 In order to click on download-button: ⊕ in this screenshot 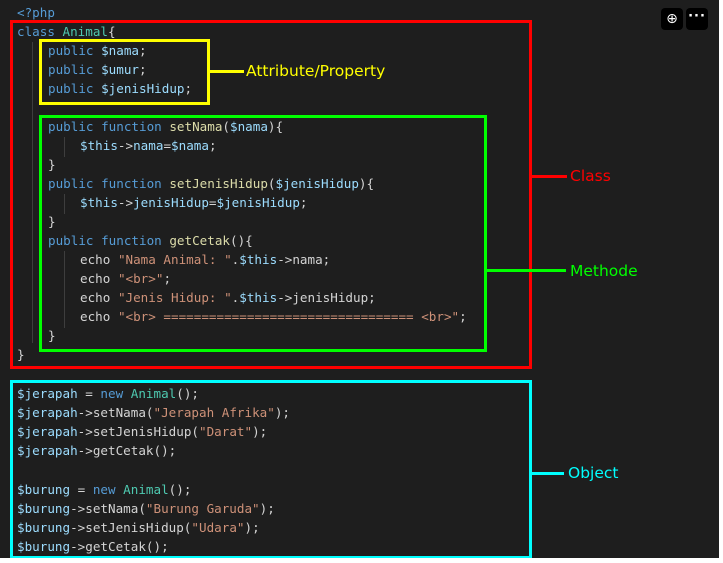, I will do `click(672, 19)`.